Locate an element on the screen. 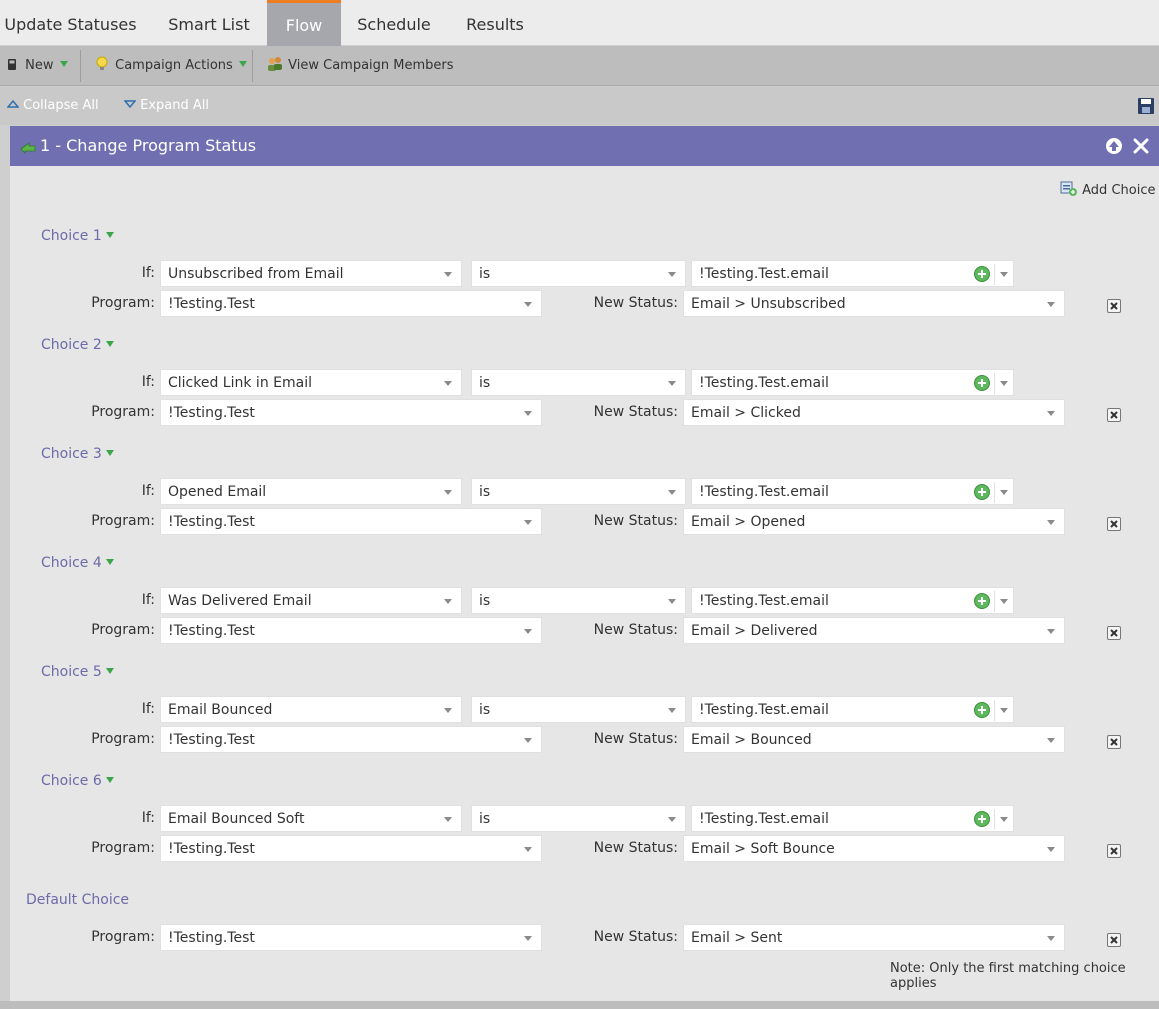  tab-update-statuses: Update Statuses is located at coordinates (70, 23).